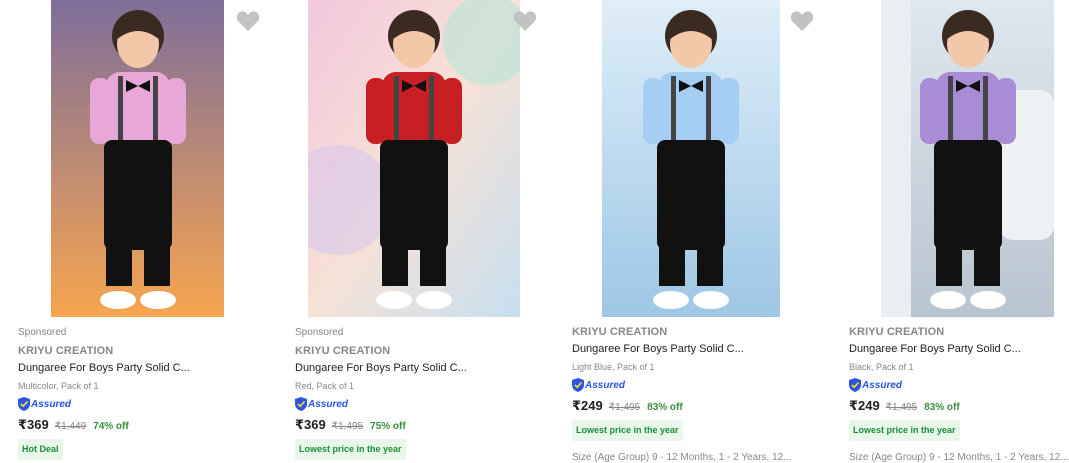 Image resolution: width=1069 pixels, height=463 pixels. I want to click on variant-info: Black, Pack of 1, so click(881, 367).